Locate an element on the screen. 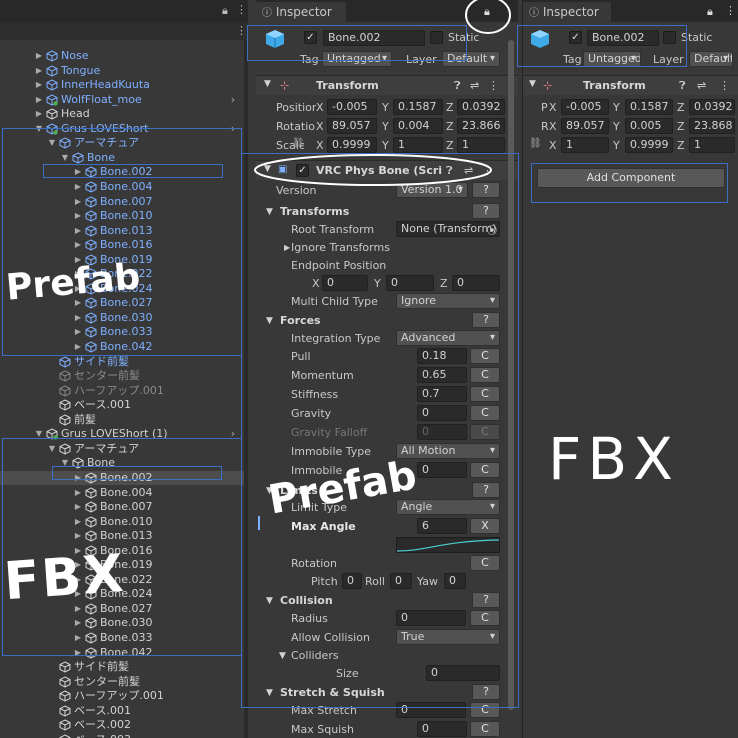  add-component-button: Add Component is located at coordinates (631, 178).